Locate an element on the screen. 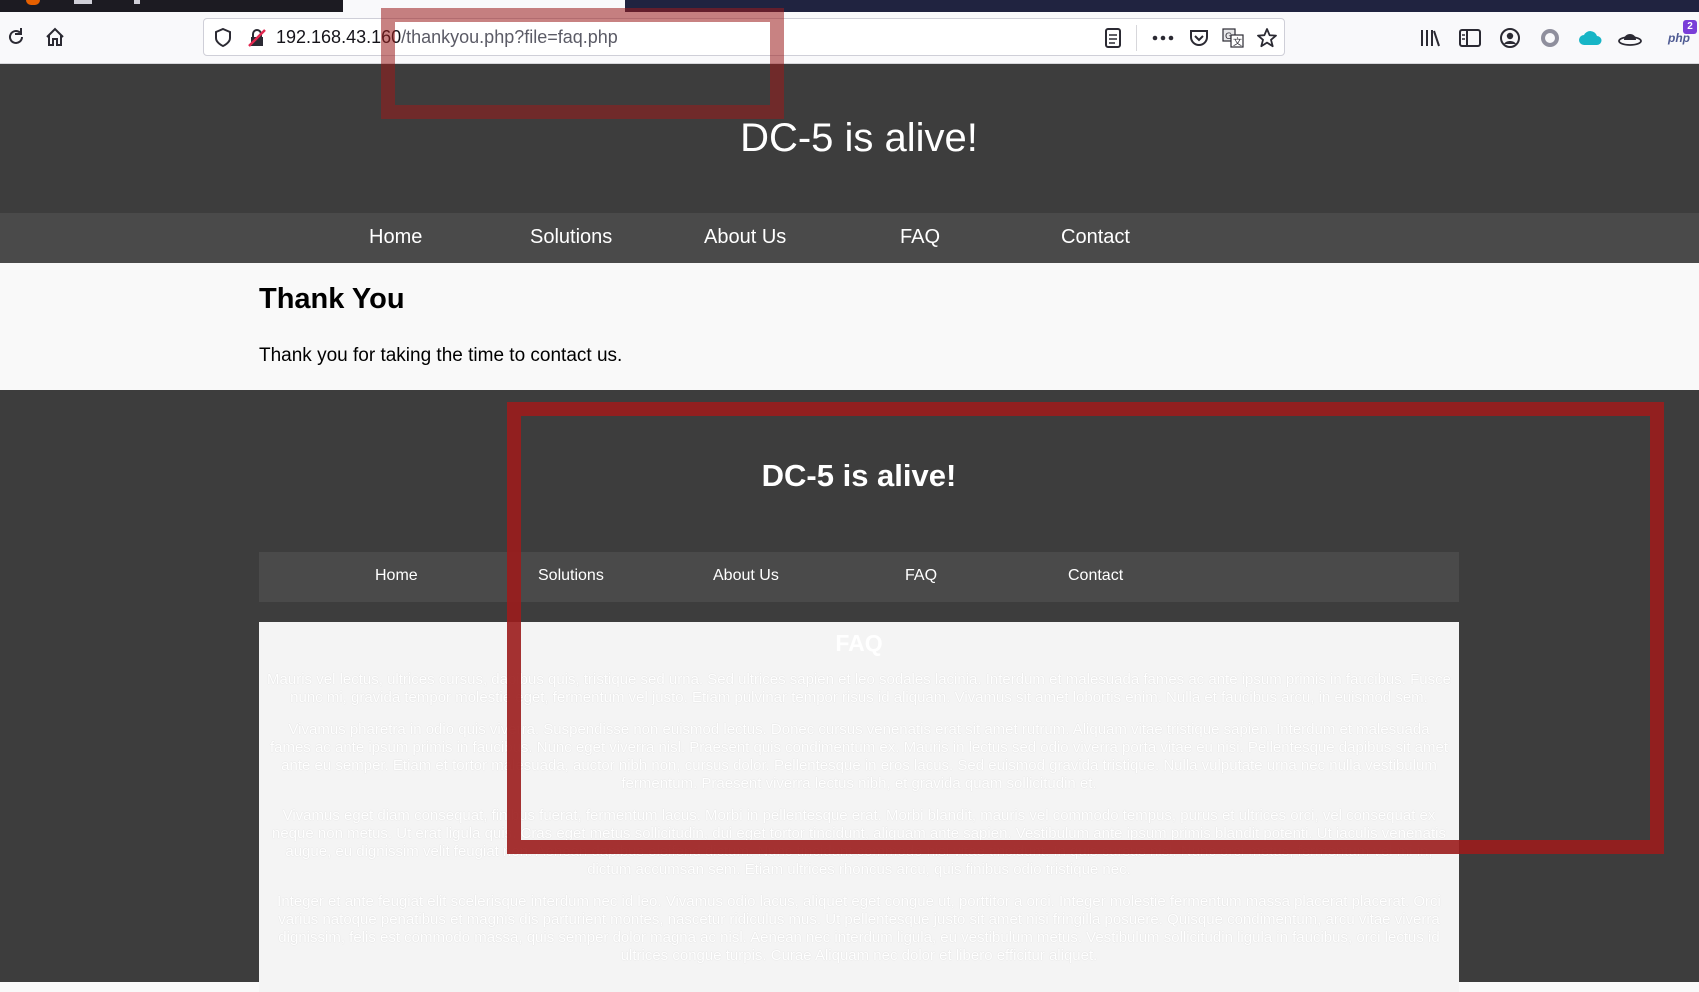 This screenshot has width=1699, height=992. account-icon is located at coordinates (1510, 38).